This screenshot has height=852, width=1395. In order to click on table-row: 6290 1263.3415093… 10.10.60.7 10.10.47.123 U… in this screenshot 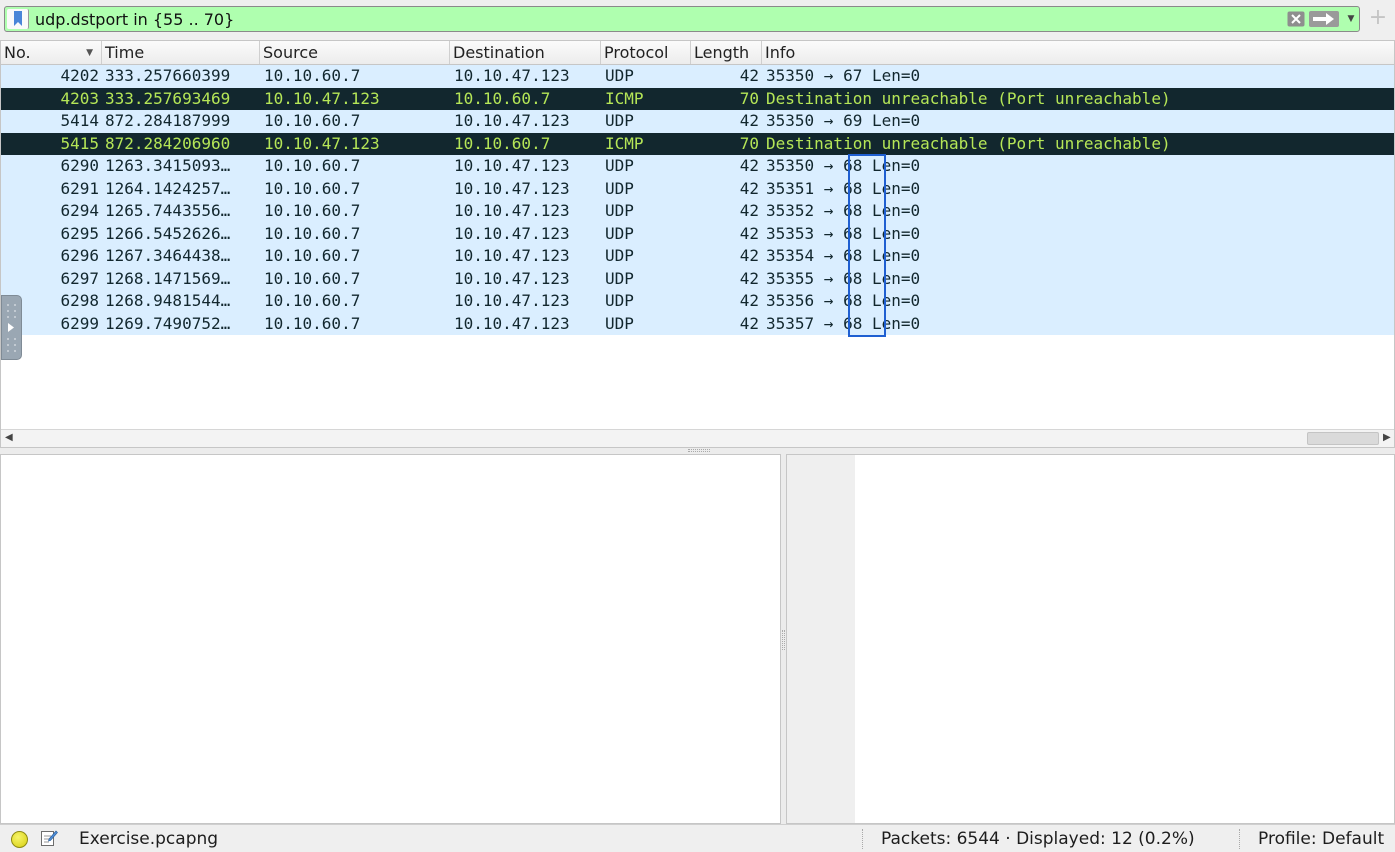, I will do `click(697, 166)`.